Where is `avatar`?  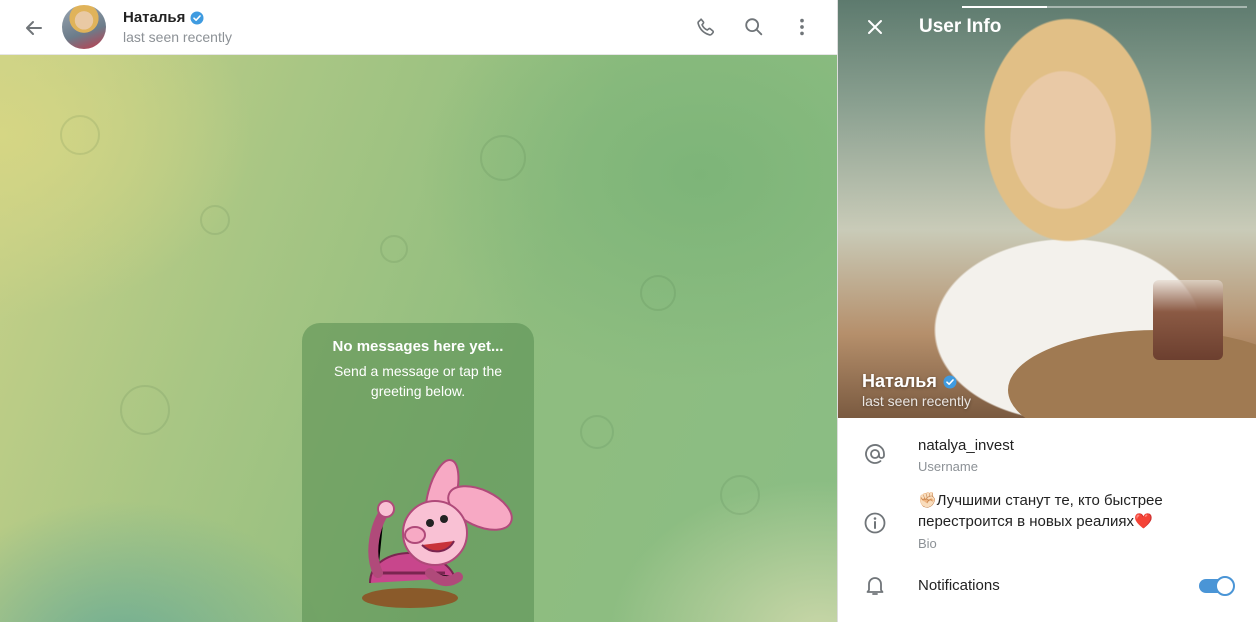
avatar is located at coordinates (84, 27).